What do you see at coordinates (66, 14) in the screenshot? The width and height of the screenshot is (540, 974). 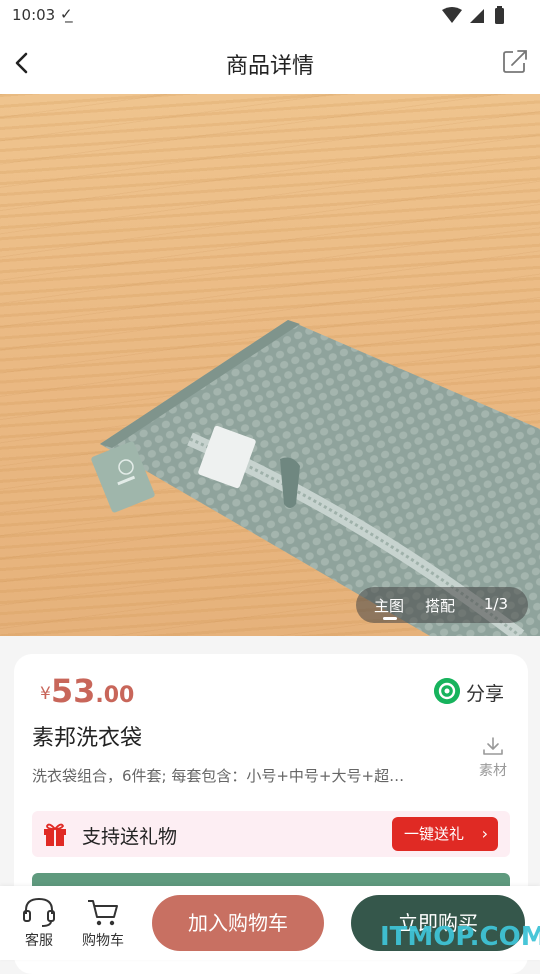 I see `download-done-icon: ✓̲` at bounding box center [66, 14].